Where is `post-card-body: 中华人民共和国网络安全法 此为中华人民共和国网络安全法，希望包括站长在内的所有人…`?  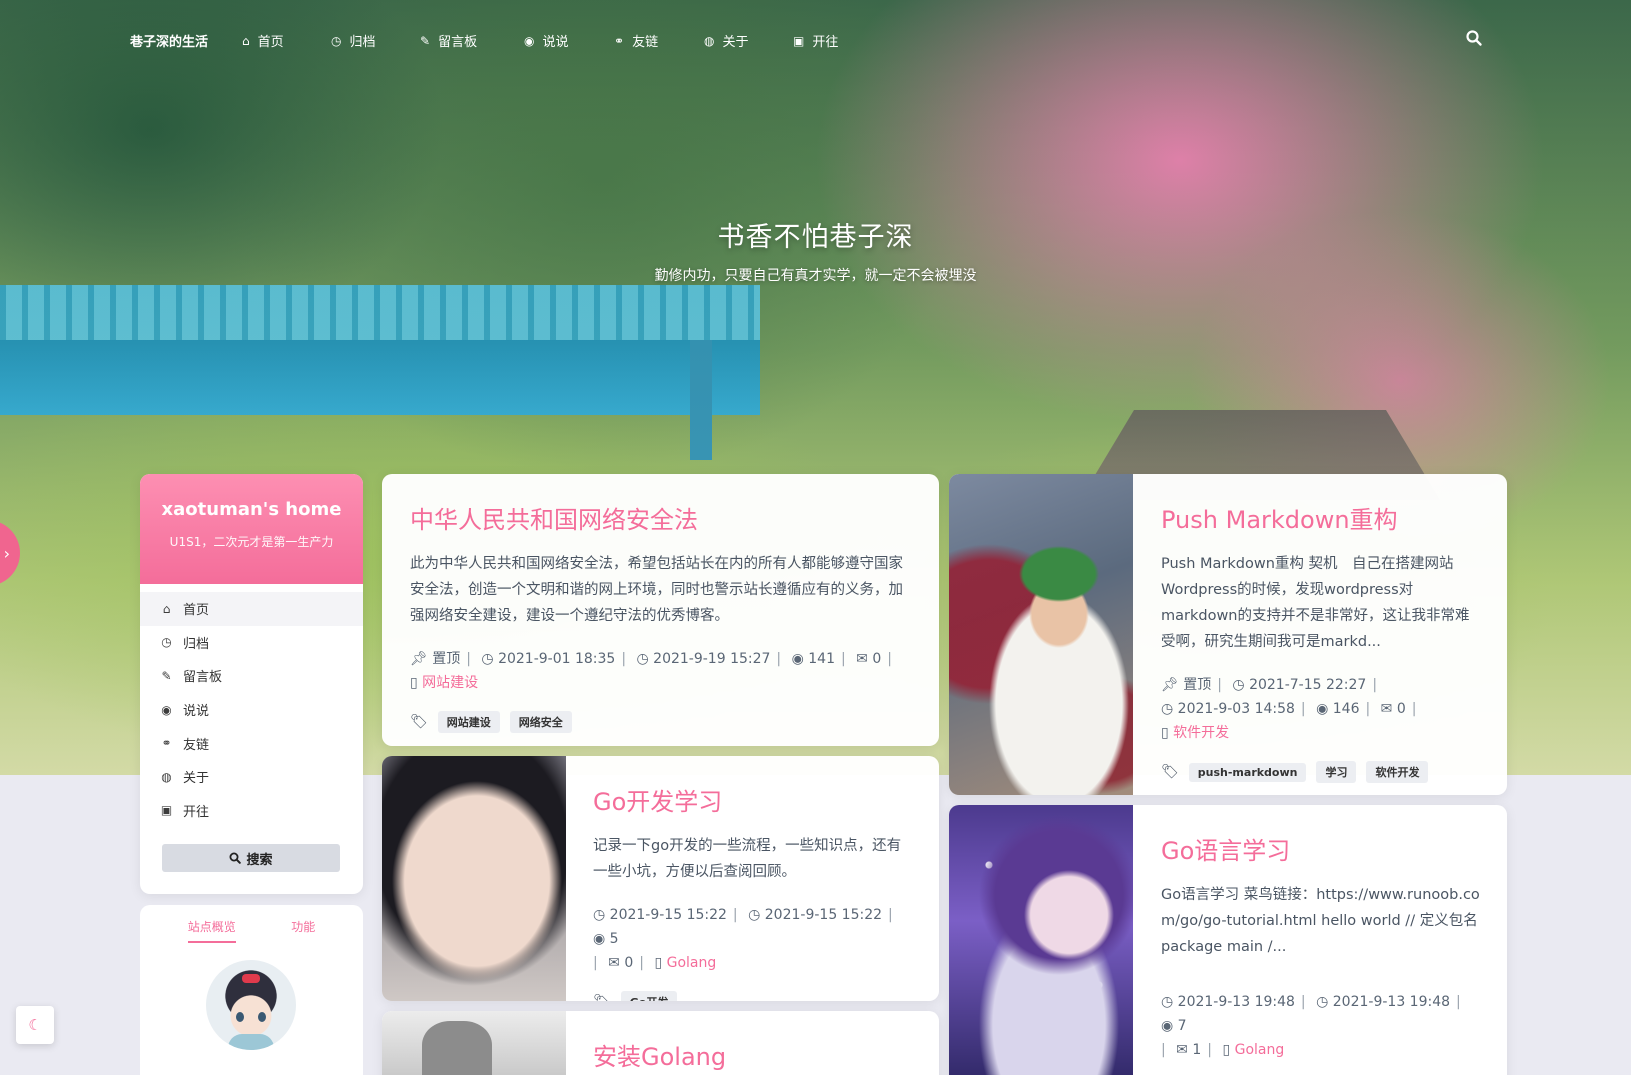 post-card-body: 中华人民共和国网络安全法 此为中华人民共和国网络安全法，希望包括站长在内的所有人… is located at coordinates (662, 616).